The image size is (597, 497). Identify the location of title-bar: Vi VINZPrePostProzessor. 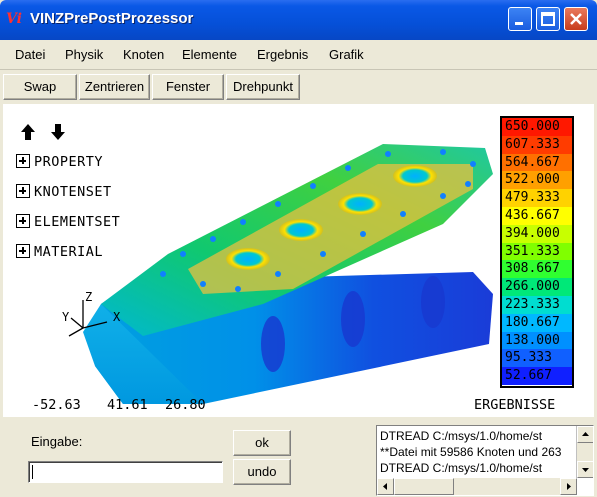
(298, 20).